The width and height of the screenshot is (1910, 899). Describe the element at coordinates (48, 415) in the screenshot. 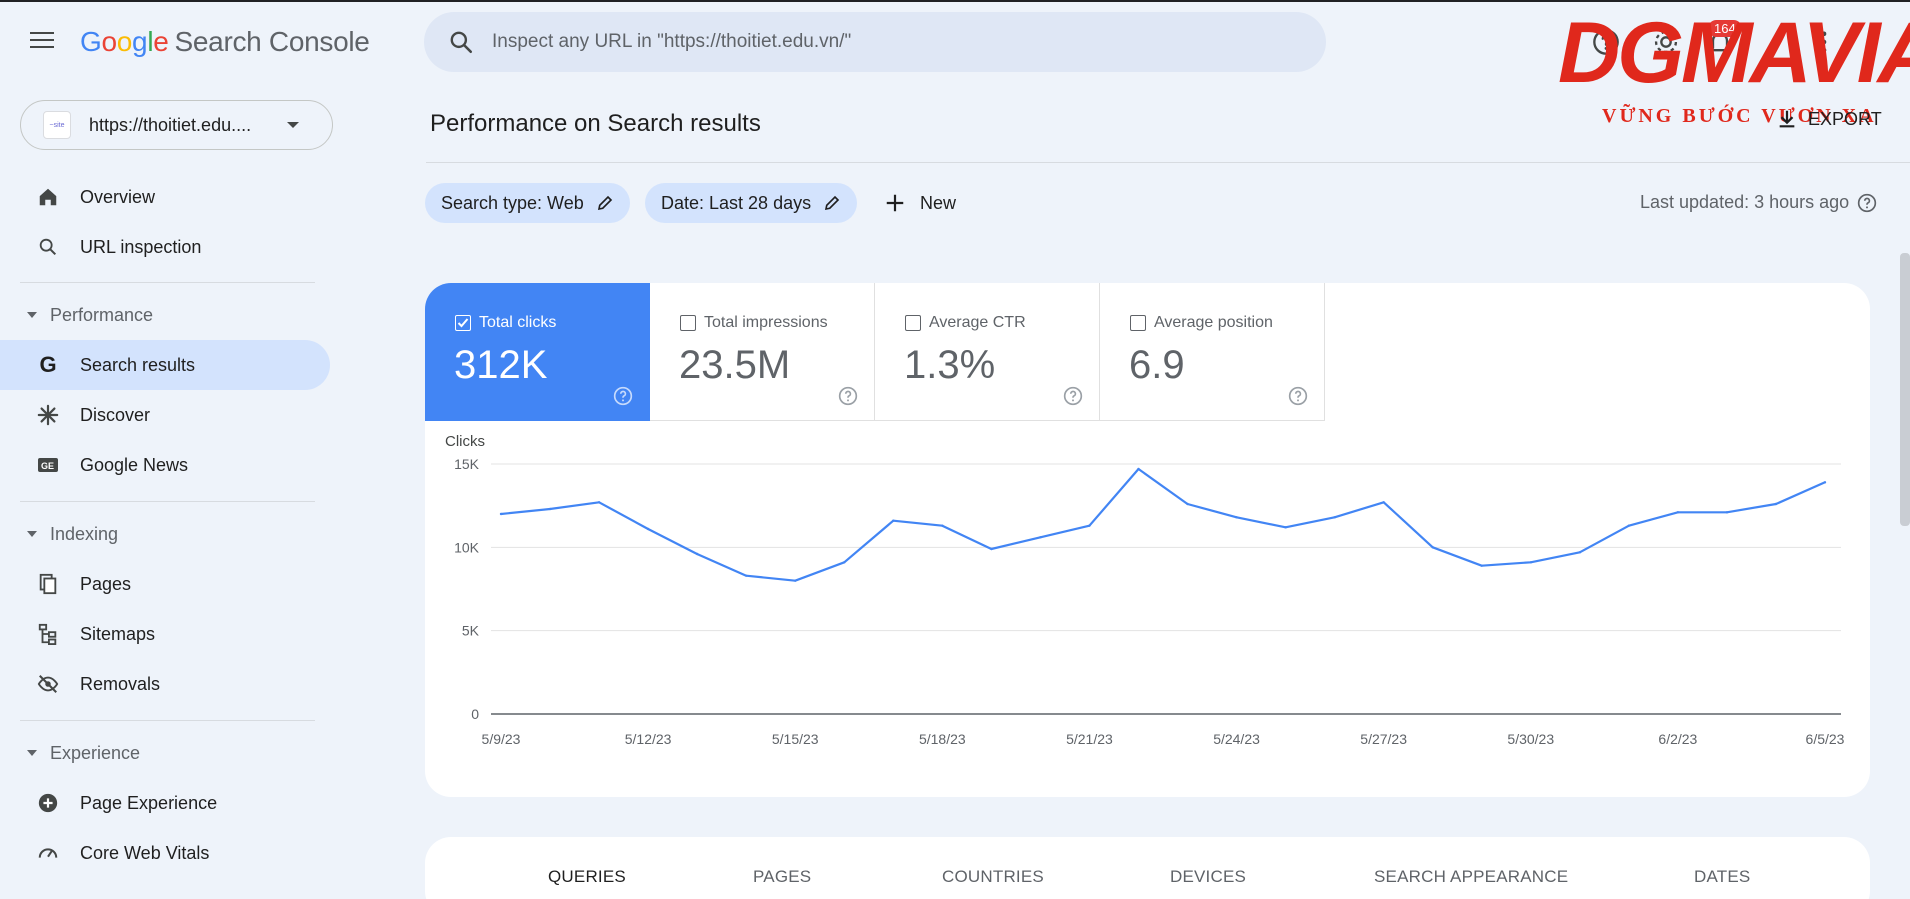

I see `asterisk-icon` at that location.